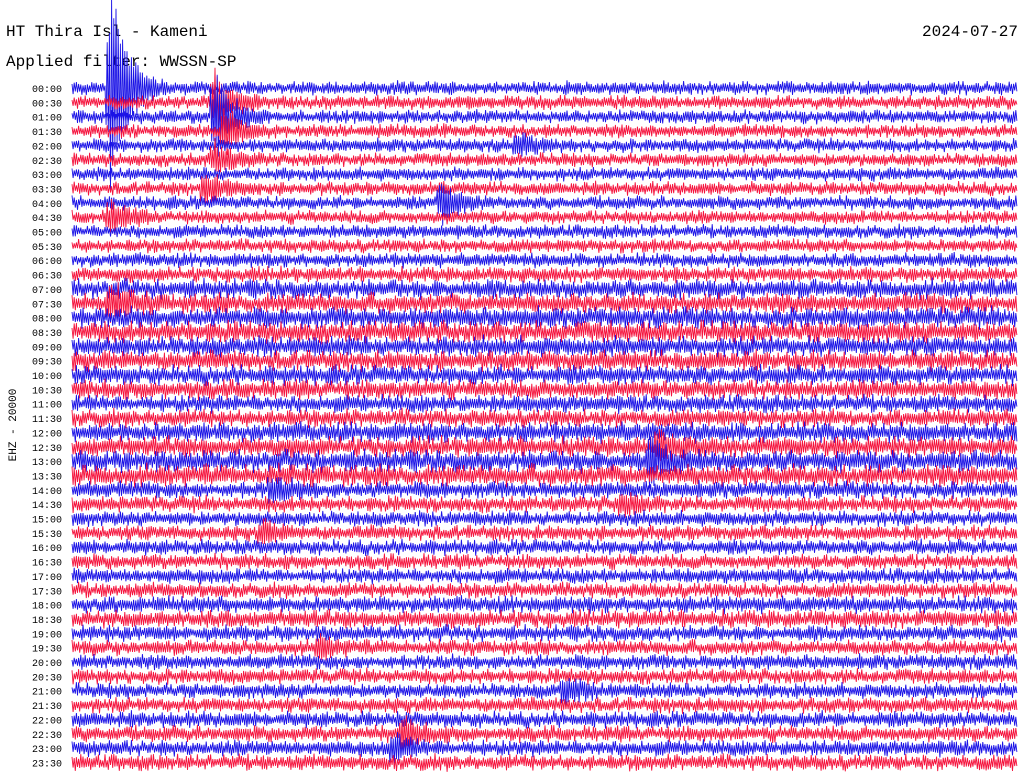  What do you see at coordinates (47, 262) in the screenshot?
I see `row-label: 06:00` at bounding box center [47, 262].